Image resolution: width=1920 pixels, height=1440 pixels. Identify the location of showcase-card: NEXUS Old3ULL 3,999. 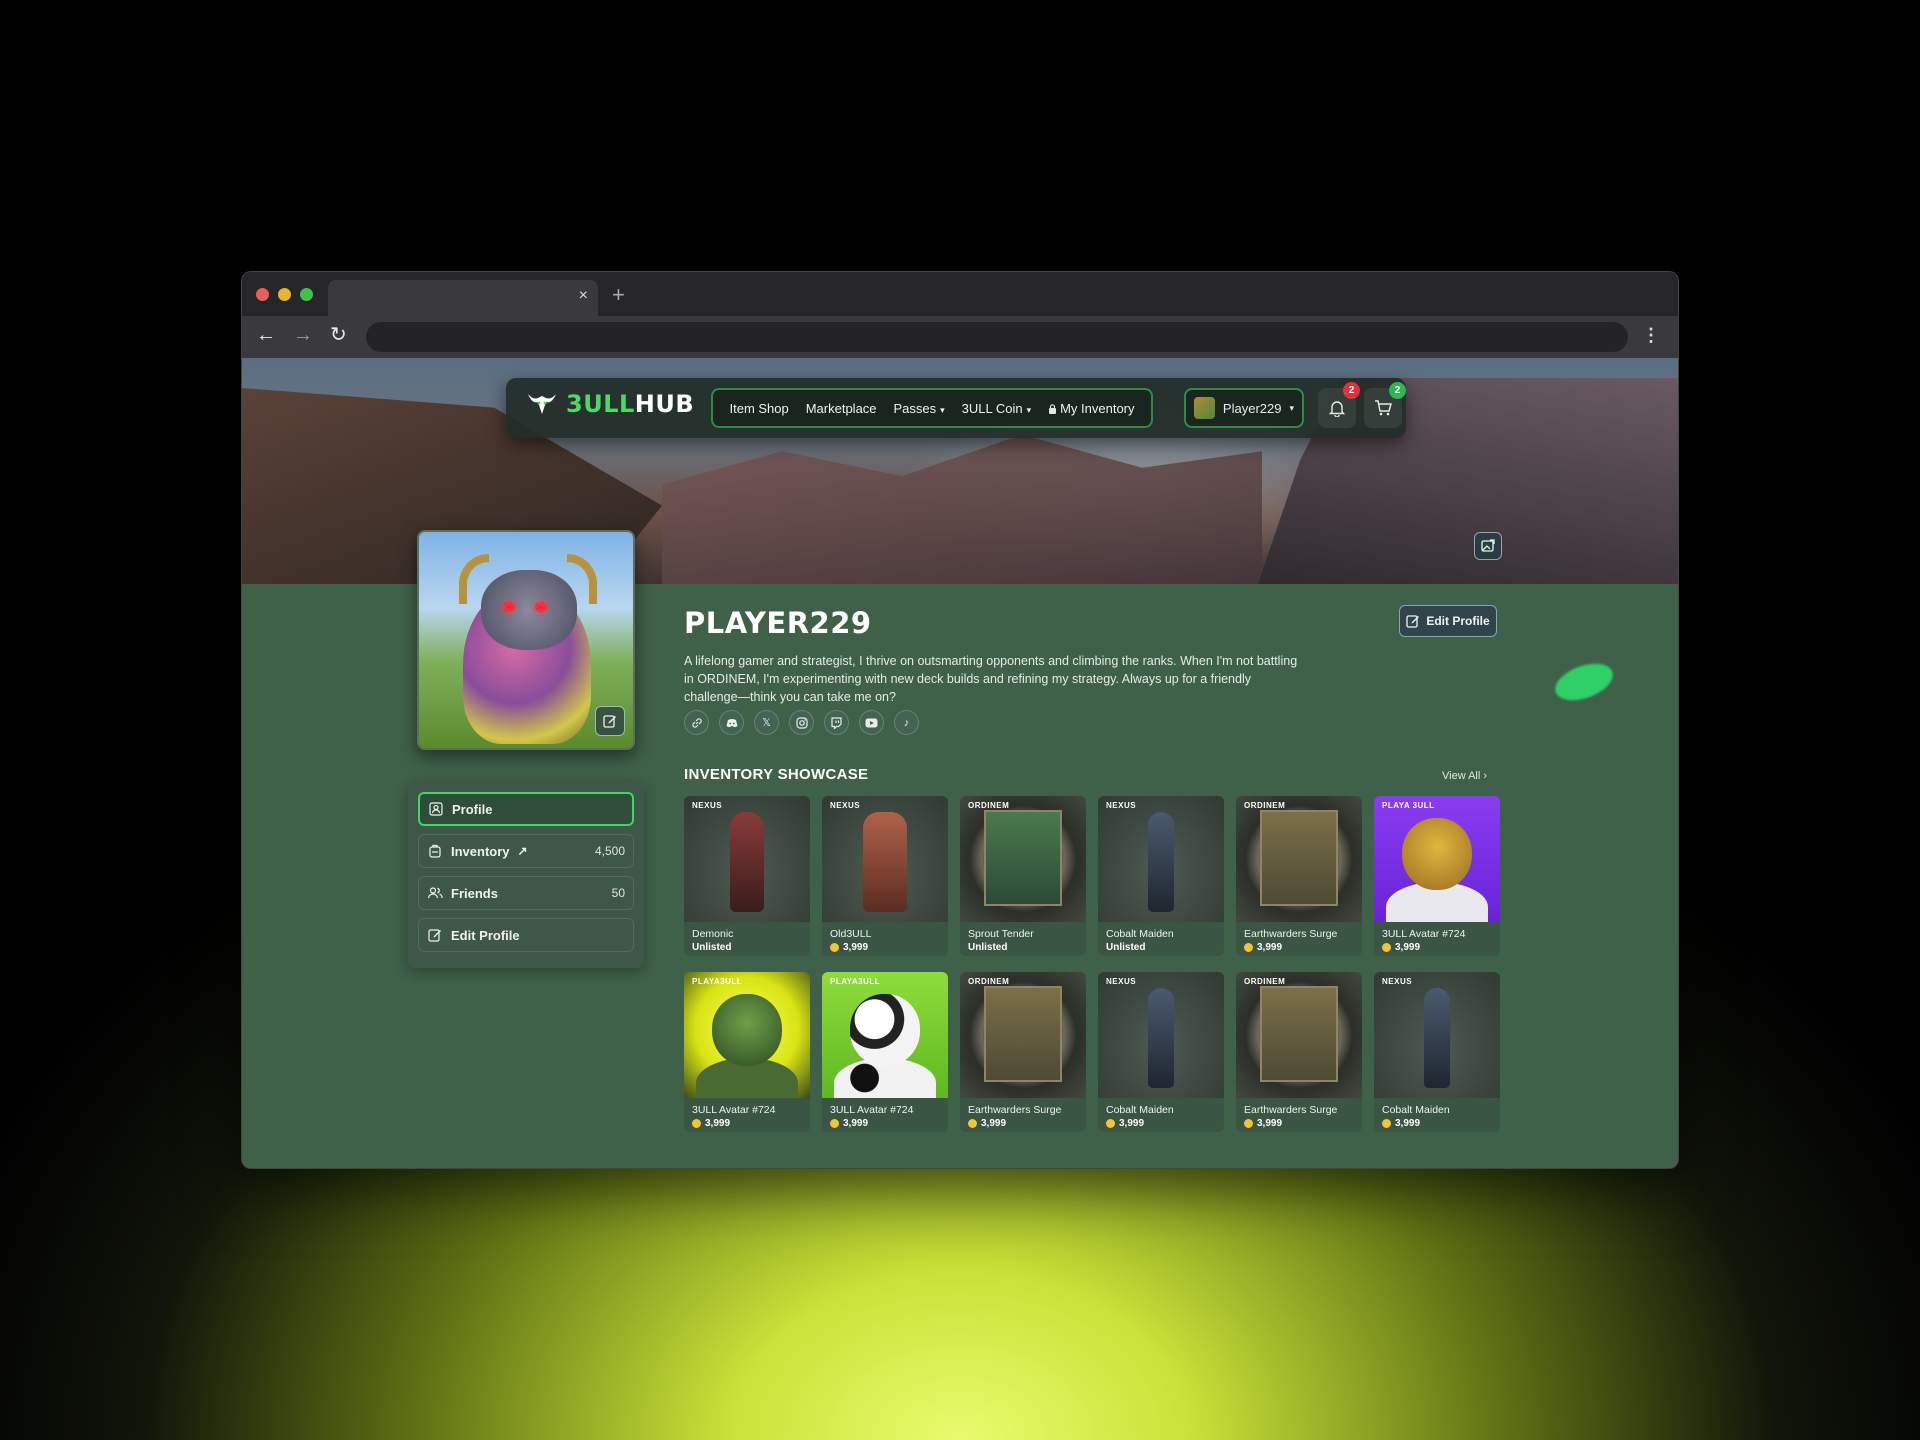
(885, 876).